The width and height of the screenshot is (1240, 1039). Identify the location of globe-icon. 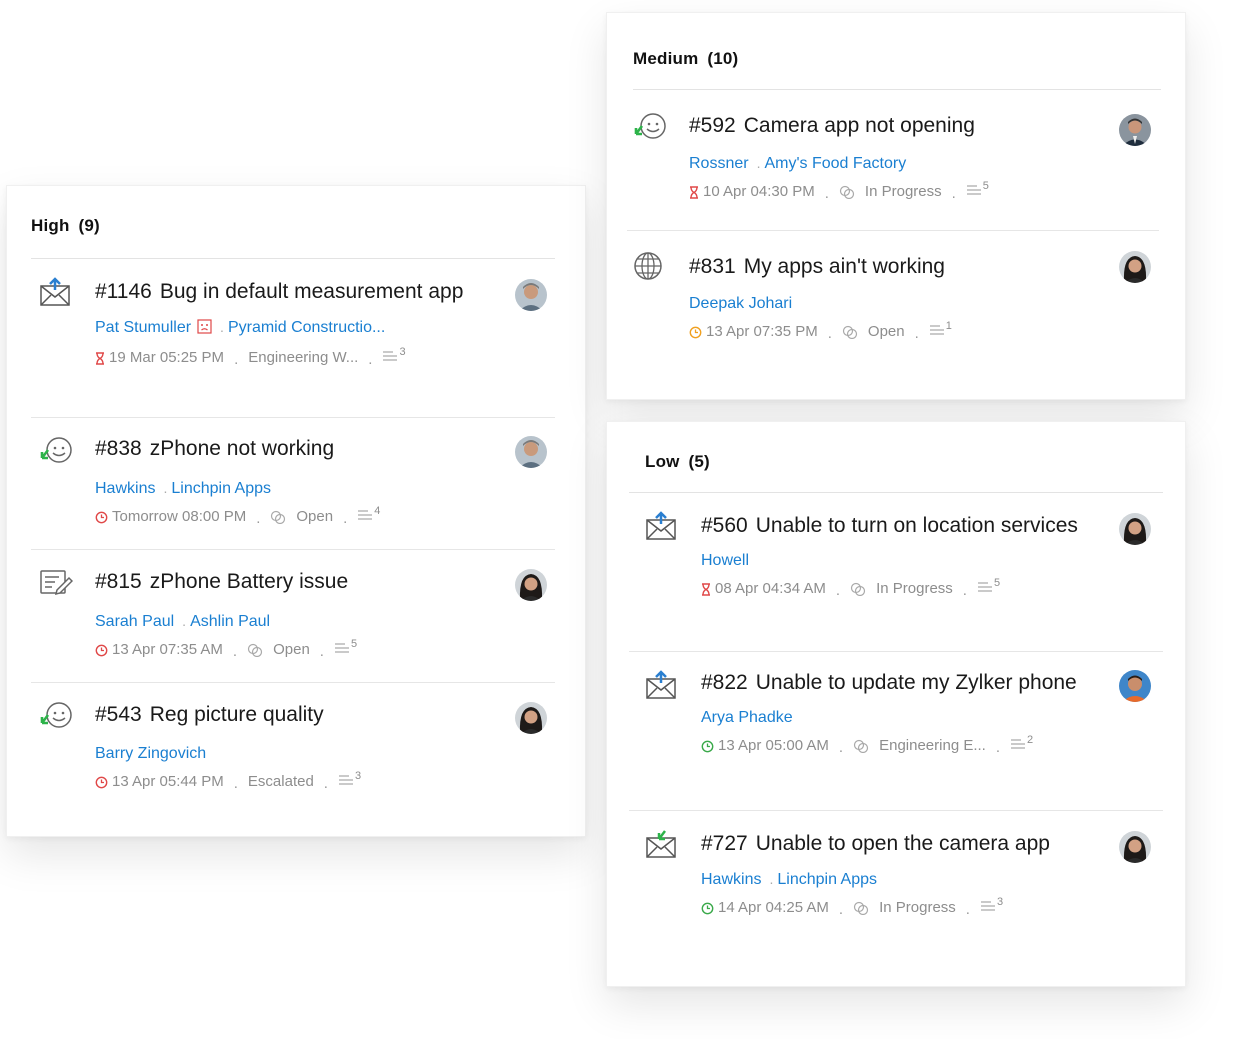
(650, 268).